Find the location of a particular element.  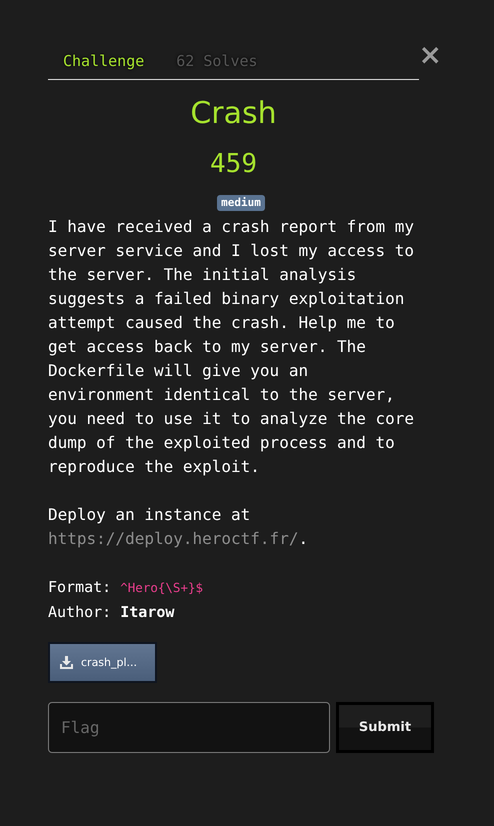

submit-button: Submit is located at coordinates (385, 727).